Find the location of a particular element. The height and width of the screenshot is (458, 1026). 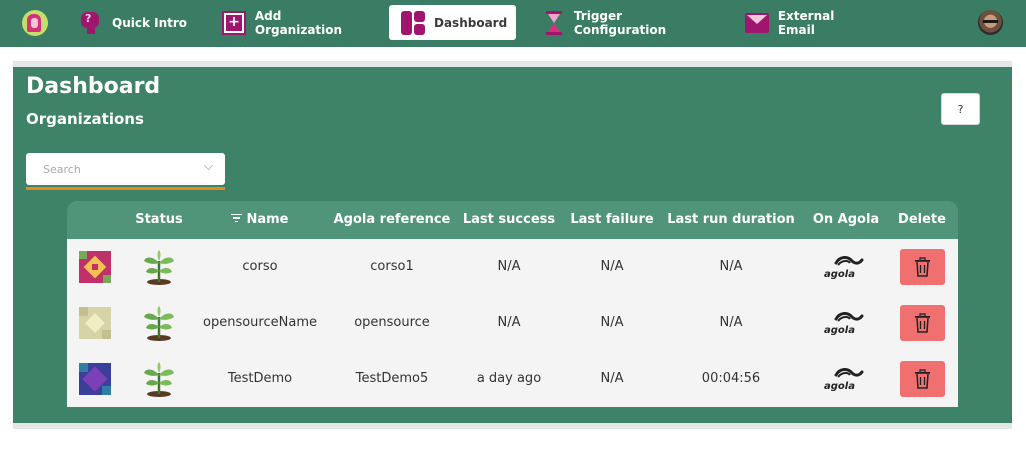

cell-agola-reference: corso1 is located at coordinates (392, 266).